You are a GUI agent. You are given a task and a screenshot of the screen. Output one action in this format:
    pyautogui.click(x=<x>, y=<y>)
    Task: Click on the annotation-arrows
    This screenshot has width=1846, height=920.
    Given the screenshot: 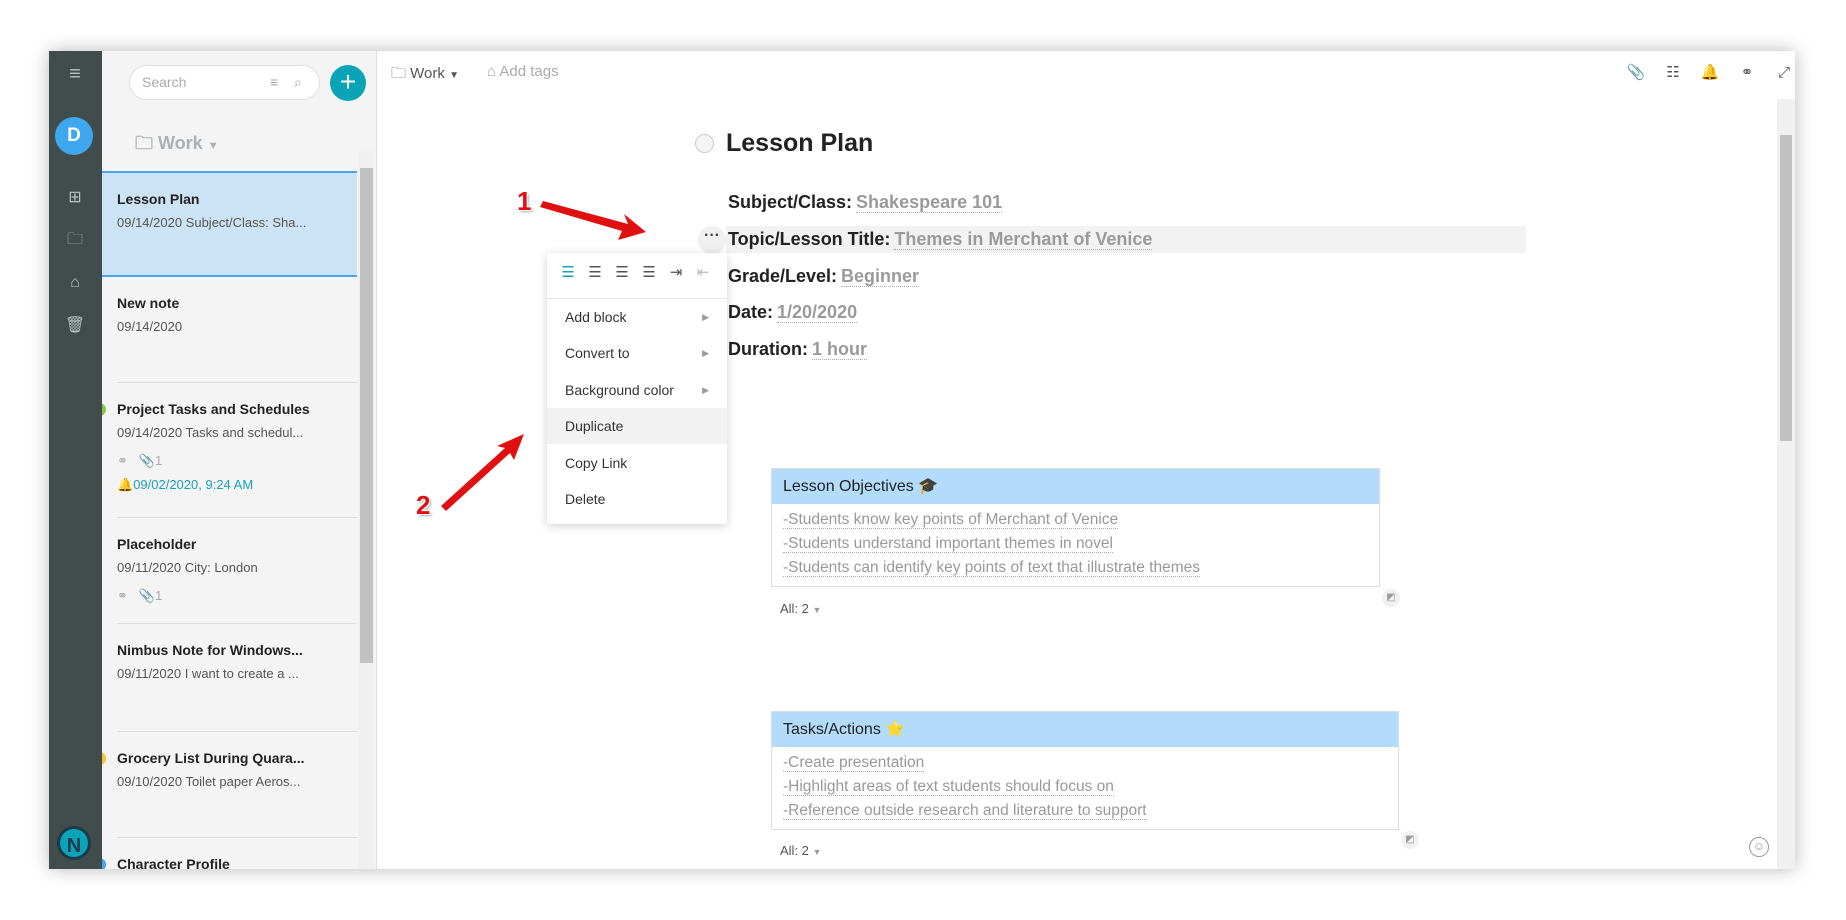 What is the action you would take?
    pyautogui.click(x=543, y=356)
    